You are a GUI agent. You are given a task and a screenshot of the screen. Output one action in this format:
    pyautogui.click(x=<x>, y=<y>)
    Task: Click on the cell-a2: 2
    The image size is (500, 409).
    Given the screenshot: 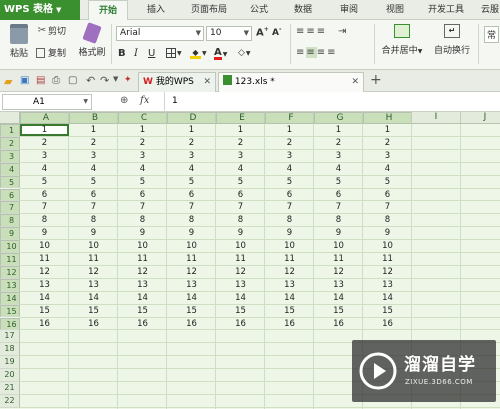 What is the action you would take?
    pyautogui.click(x=44, y=143)
    